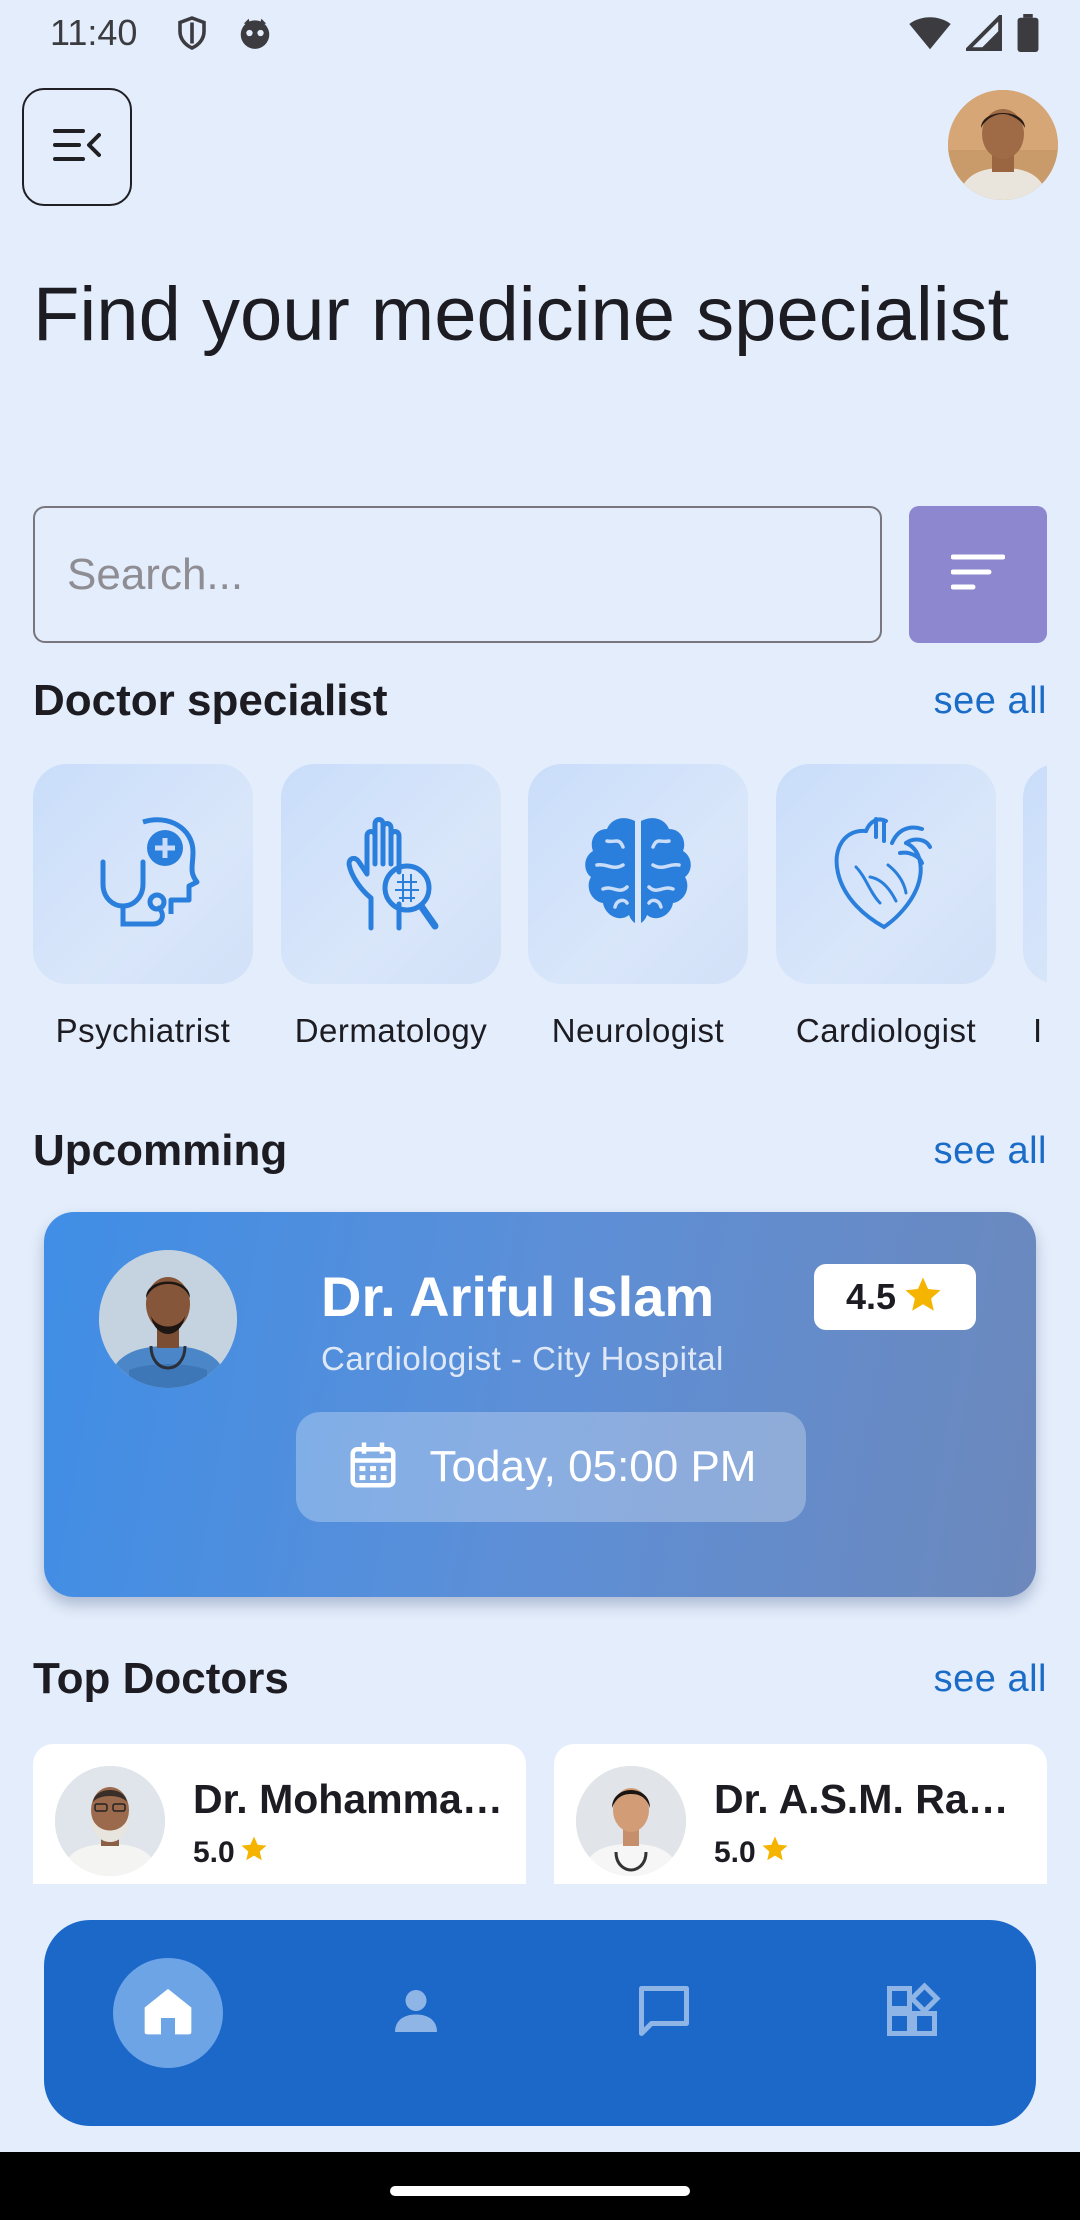 Image resolution: width=1080 pixels, height=2220 pixels. I want to click on nav-home, so click(168, 2013).